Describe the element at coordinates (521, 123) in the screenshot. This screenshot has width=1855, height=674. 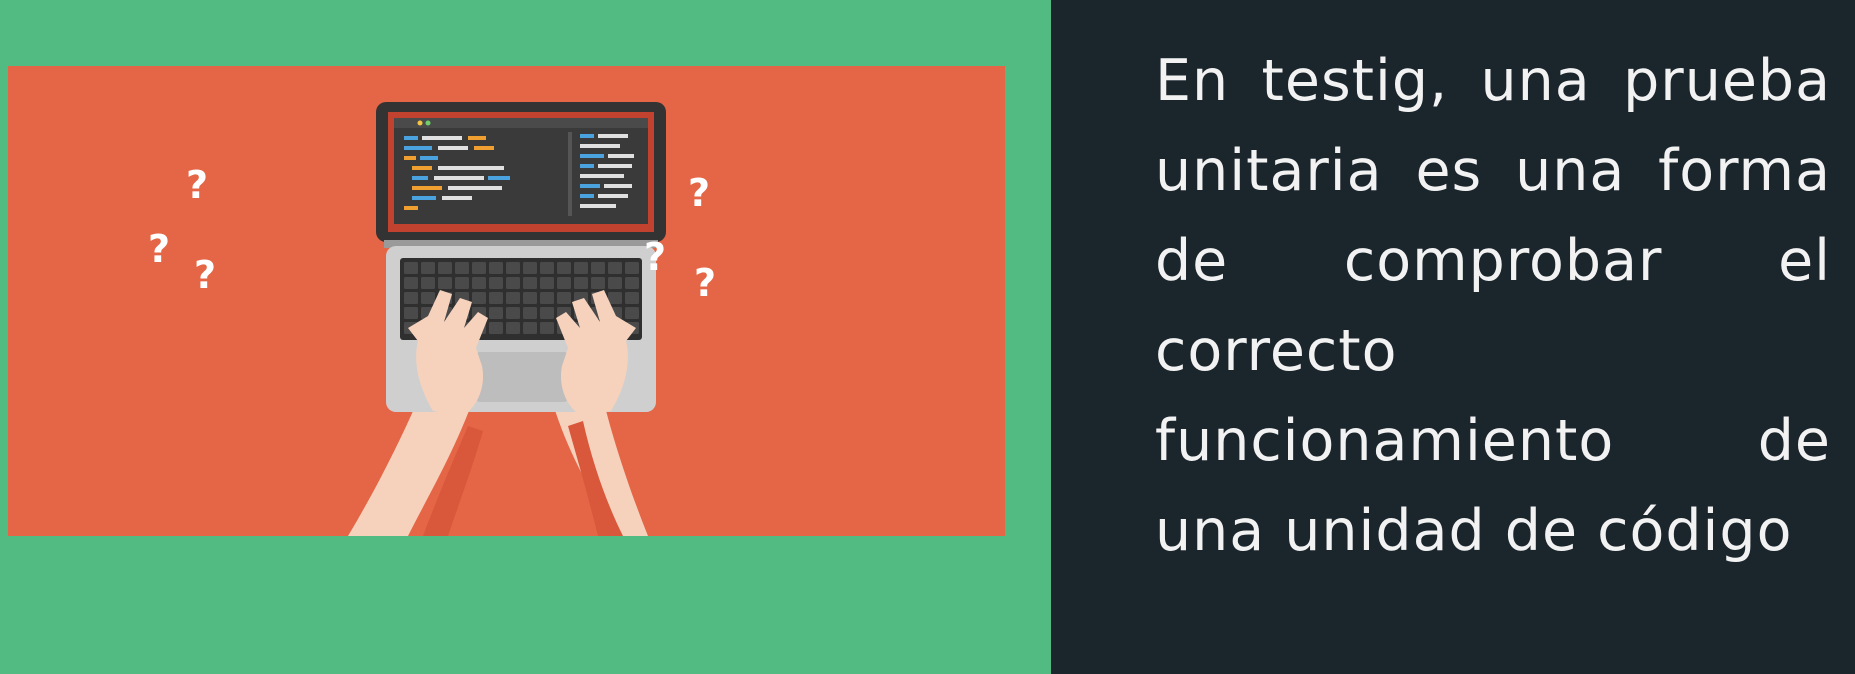
I see `code-window-titlebar` at that location.